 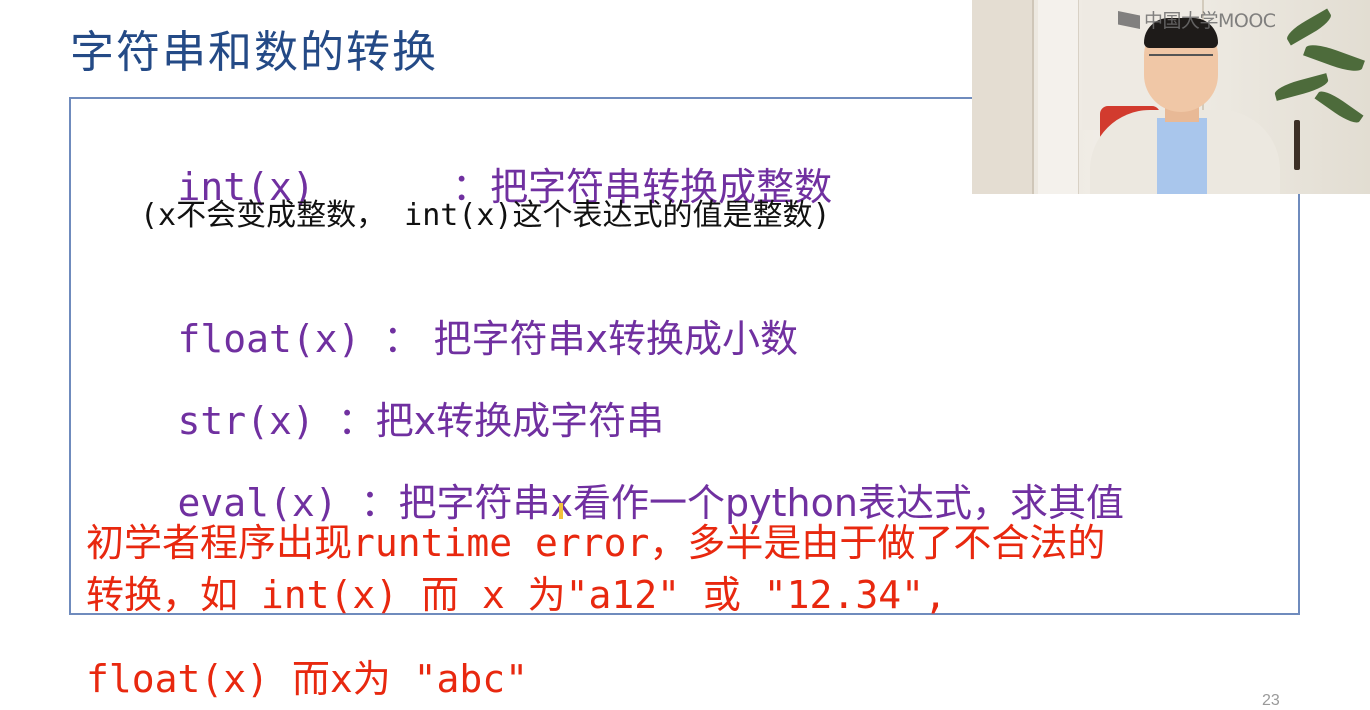 I want to click on background-frame, so click(x=1058, y=97).